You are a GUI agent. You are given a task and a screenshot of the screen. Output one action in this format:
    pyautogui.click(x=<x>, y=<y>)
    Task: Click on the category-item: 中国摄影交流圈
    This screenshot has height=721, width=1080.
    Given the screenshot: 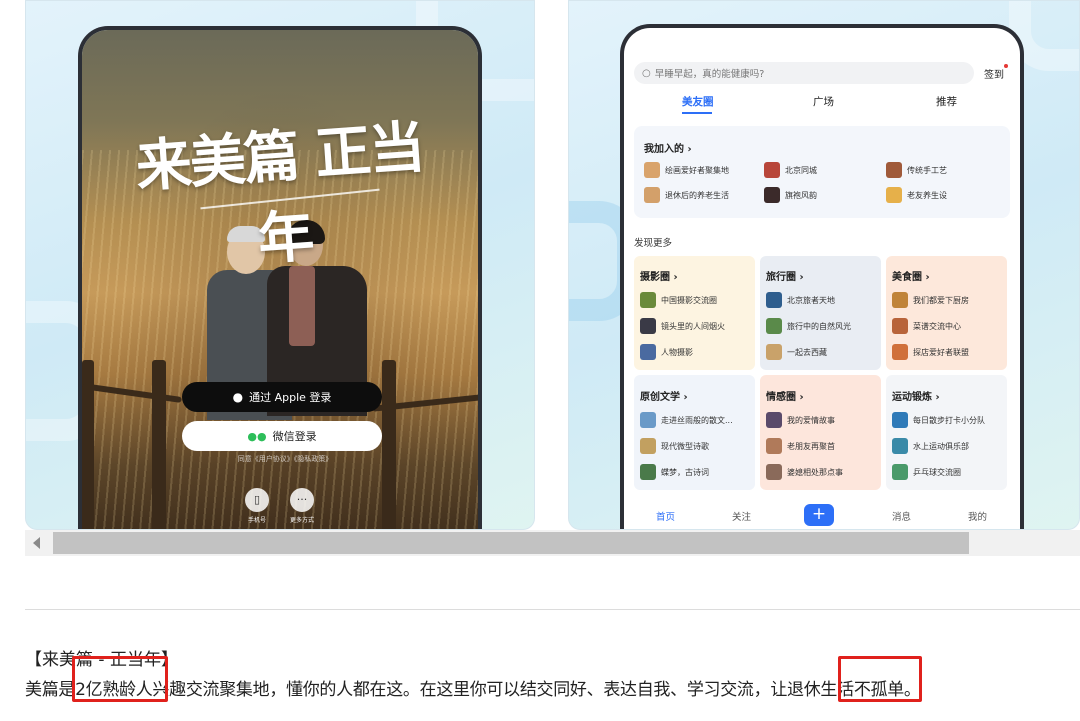 What is the action you would take?
    pyautogui.click(x=678, y=300)
    